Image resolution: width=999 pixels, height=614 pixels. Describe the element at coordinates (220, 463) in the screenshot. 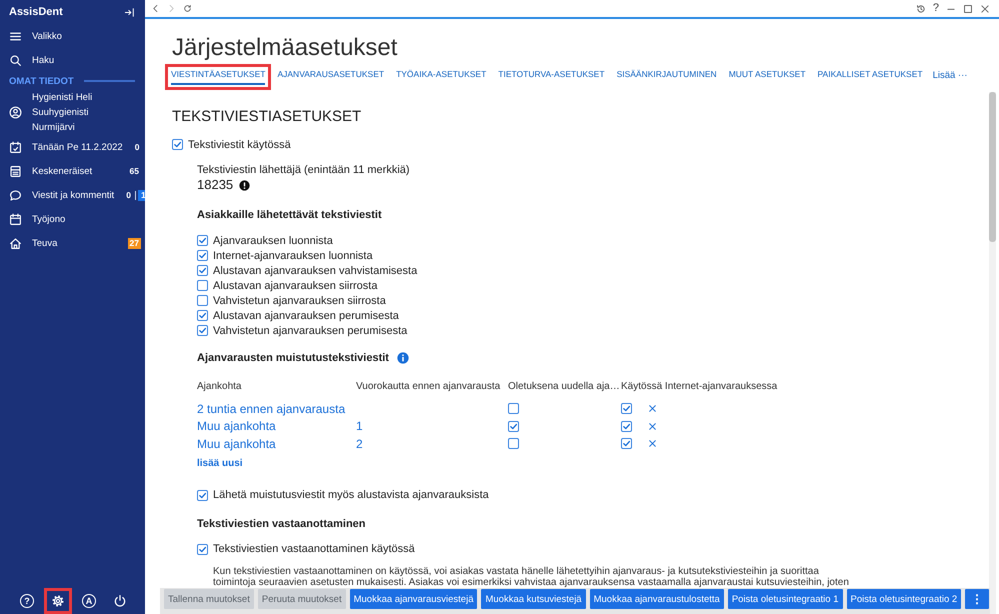

I see `add-link: lisää uusi` at that location.